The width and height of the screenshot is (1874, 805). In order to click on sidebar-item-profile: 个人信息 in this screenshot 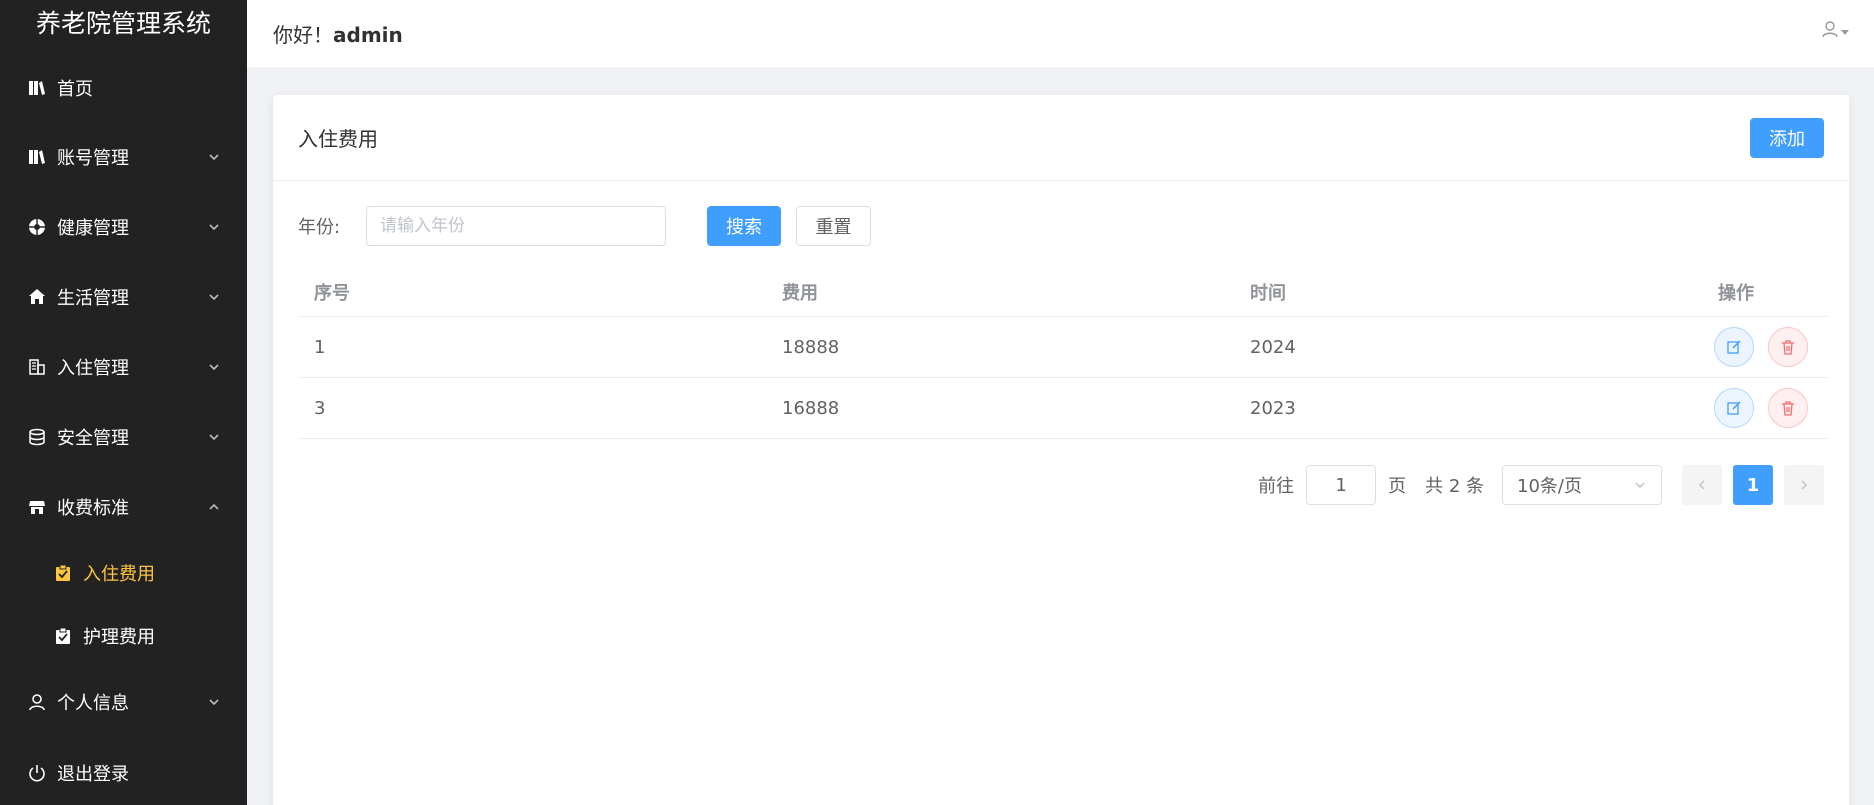, I will do `click(123, 702)`.